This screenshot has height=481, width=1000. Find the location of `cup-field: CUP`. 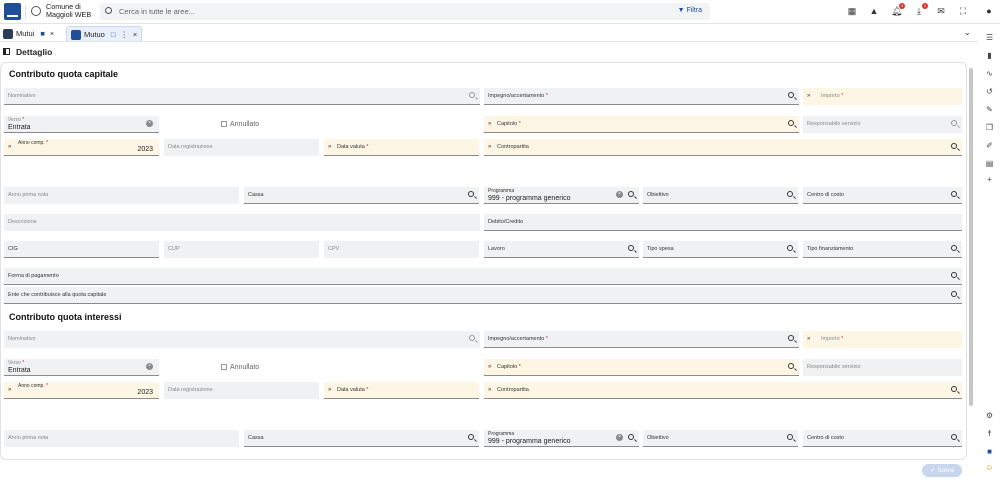

cup-field: CUP is located at coordinates (241, 249).